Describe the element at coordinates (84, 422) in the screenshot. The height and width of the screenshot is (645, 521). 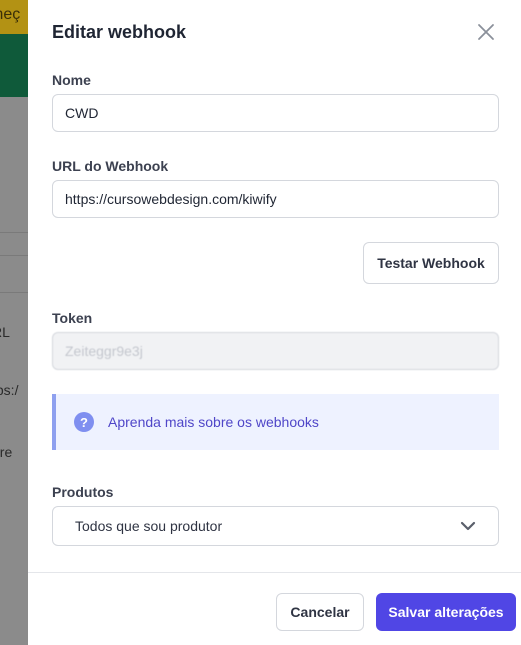
I see `question-icon: ?` at that location.